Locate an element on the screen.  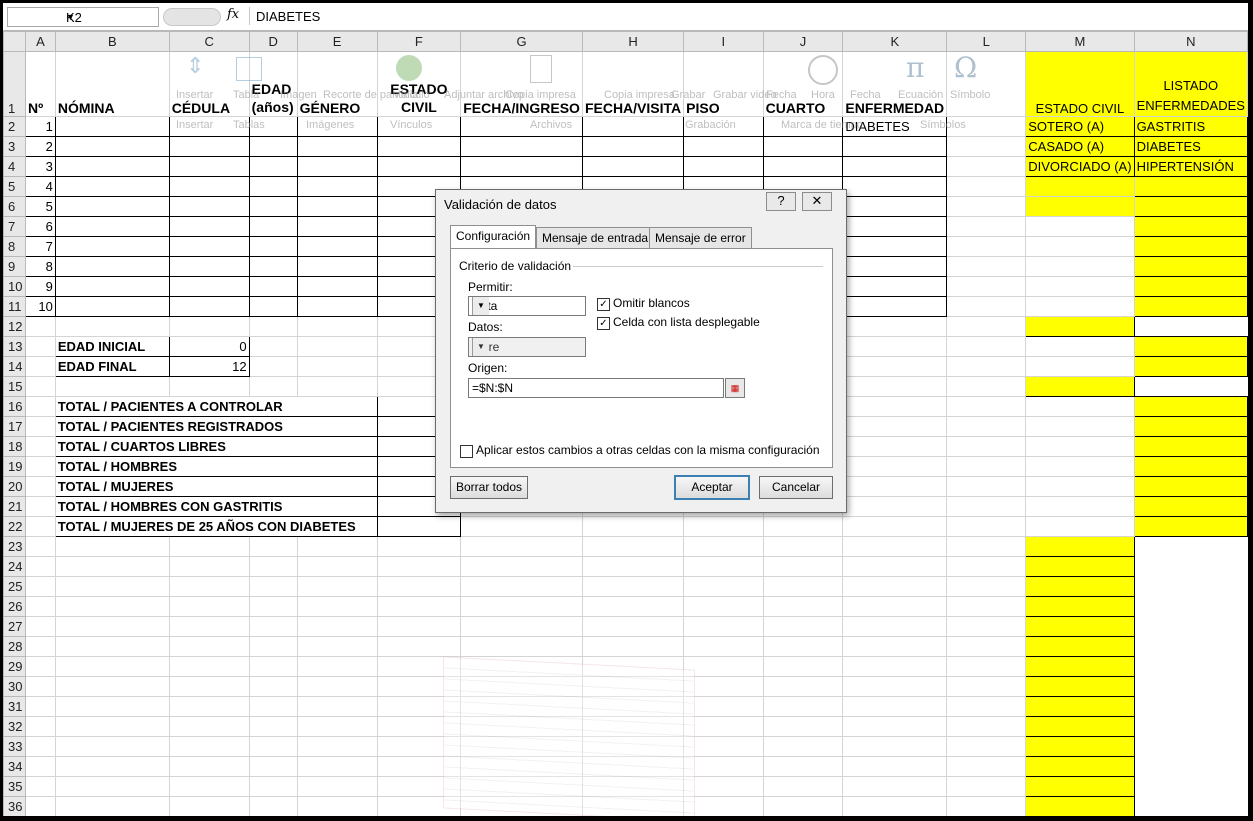
formula-input: DIABETES is located at coordinates (744, 16).